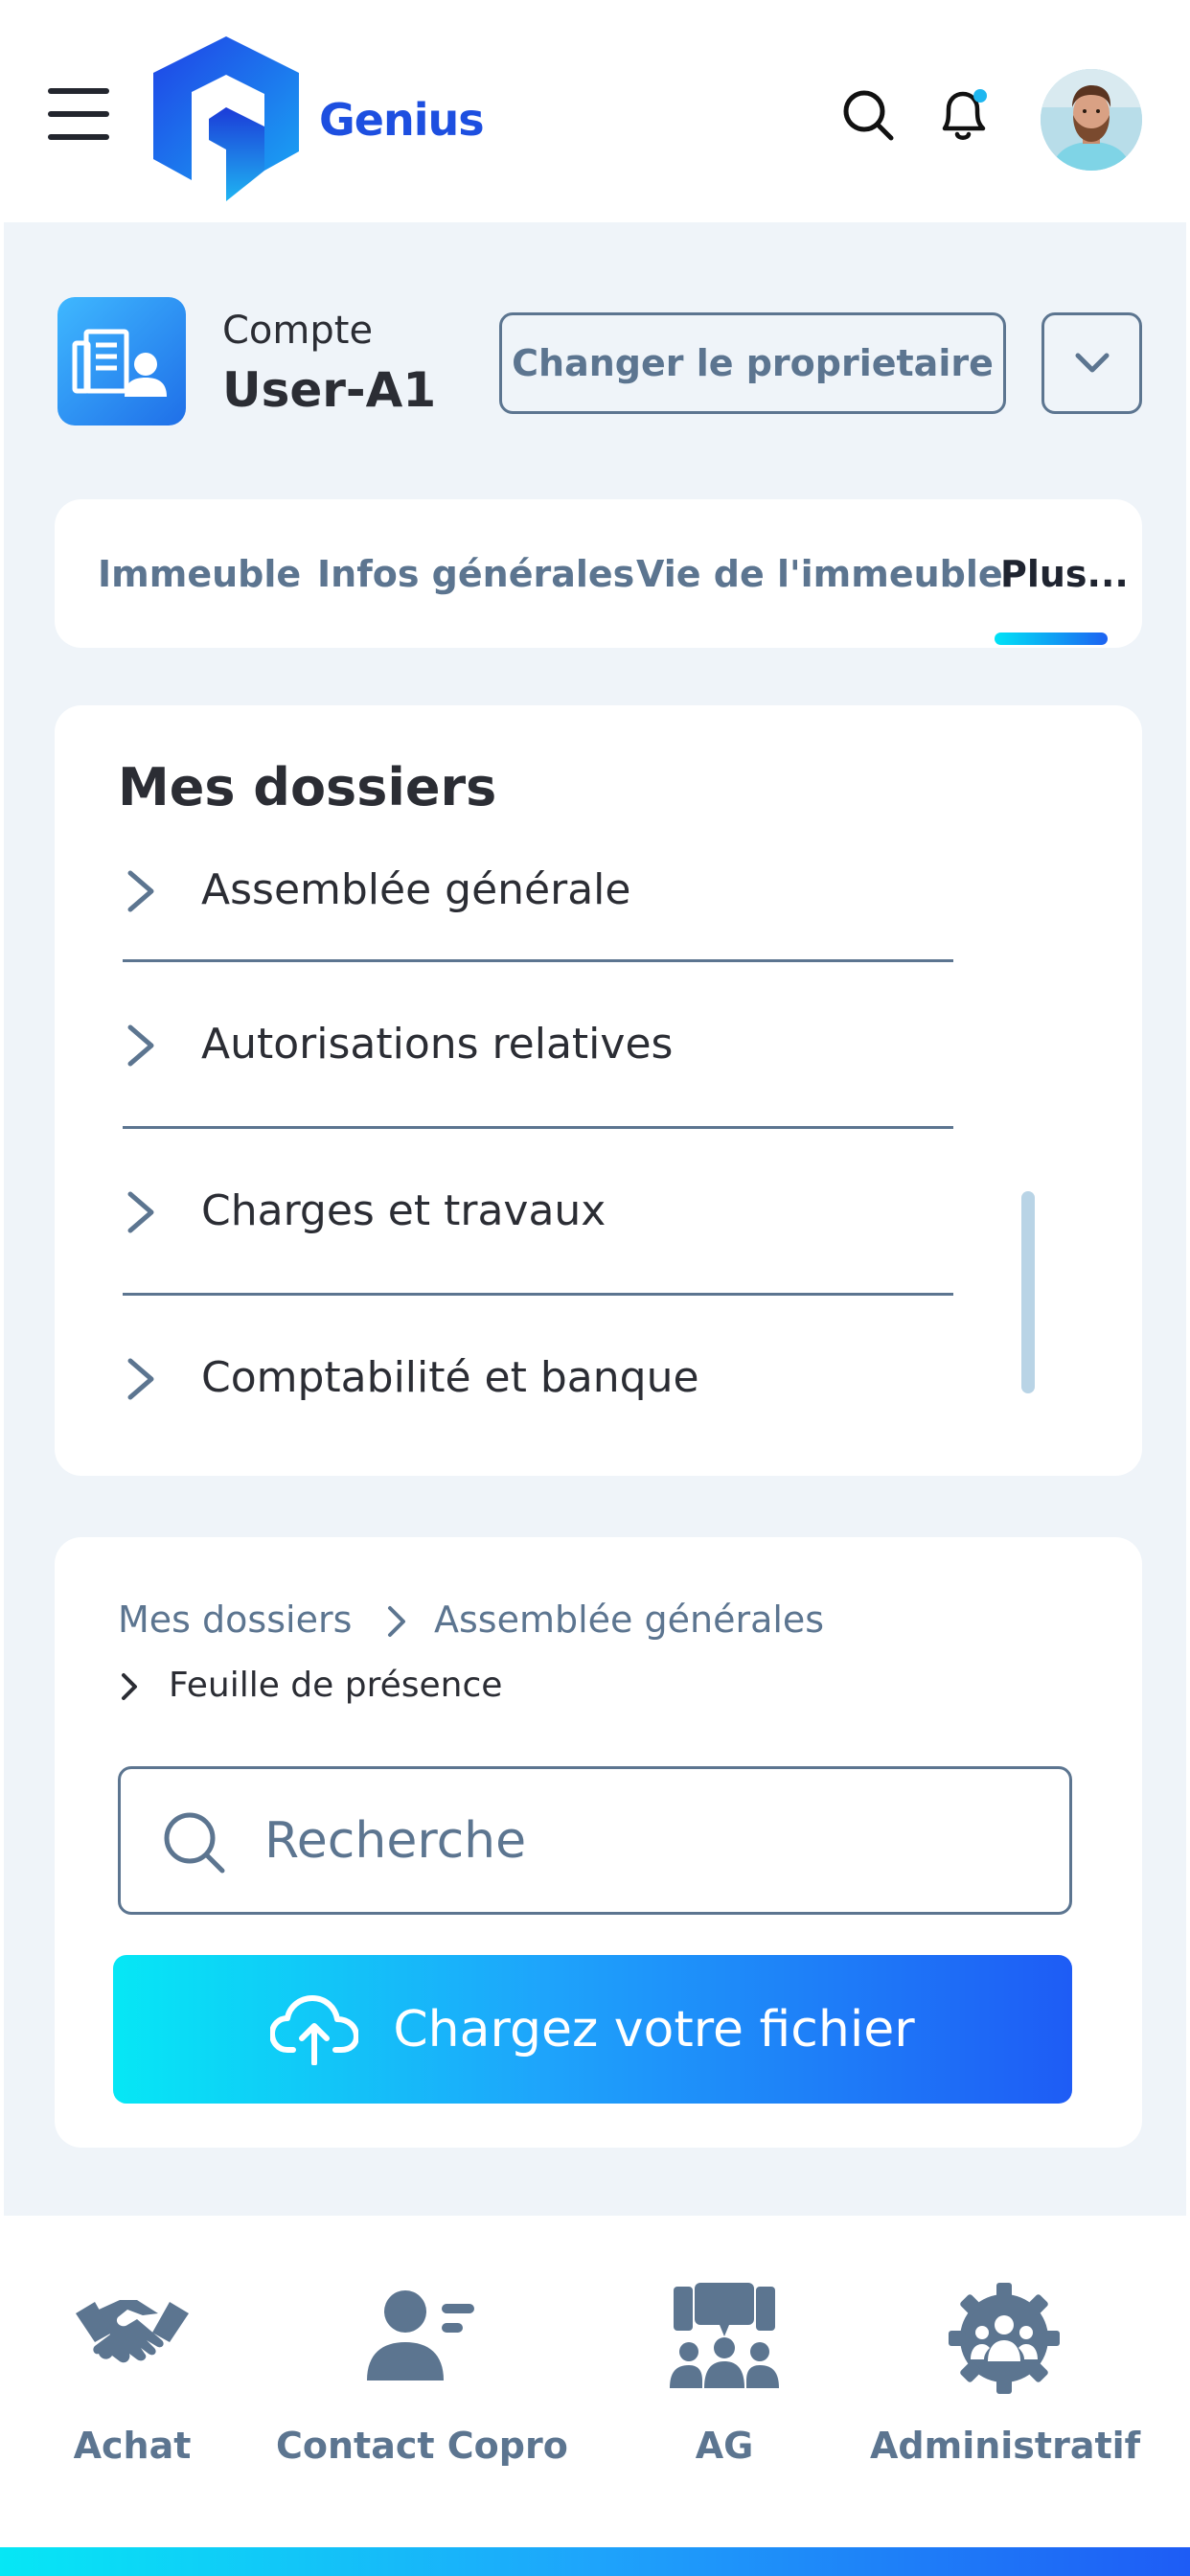 This screenshot has width=1190, height=2576. Describe the element at coordinates (820, 574) in the screenshot. I see `tab-vie-immeuble: Vie de l'immeuble` at that location.